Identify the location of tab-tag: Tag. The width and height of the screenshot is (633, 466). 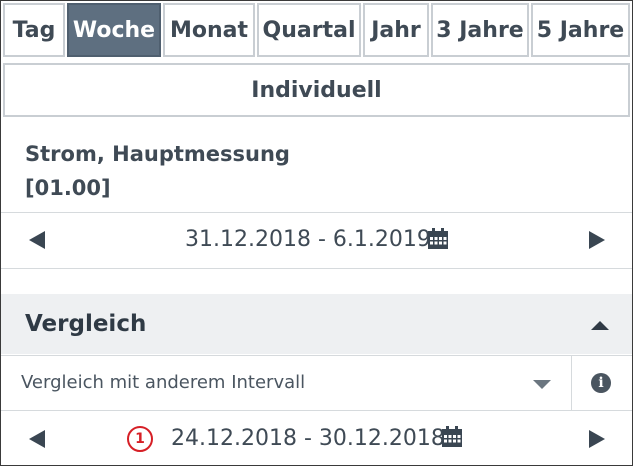
(34, 30).